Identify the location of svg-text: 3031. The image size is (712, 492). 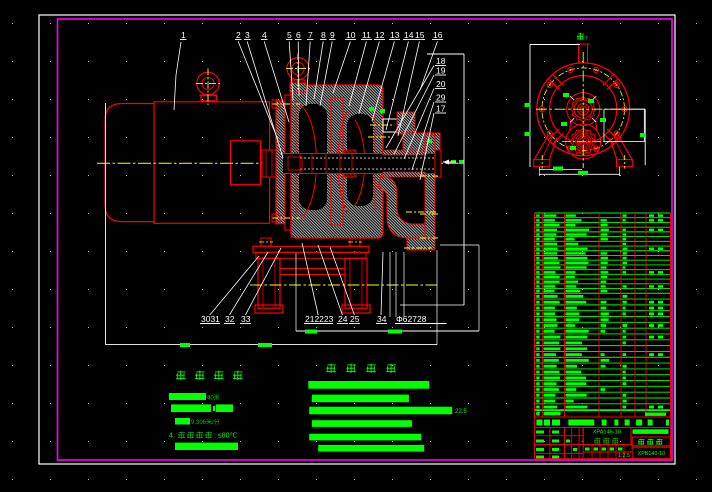
(210, 319).